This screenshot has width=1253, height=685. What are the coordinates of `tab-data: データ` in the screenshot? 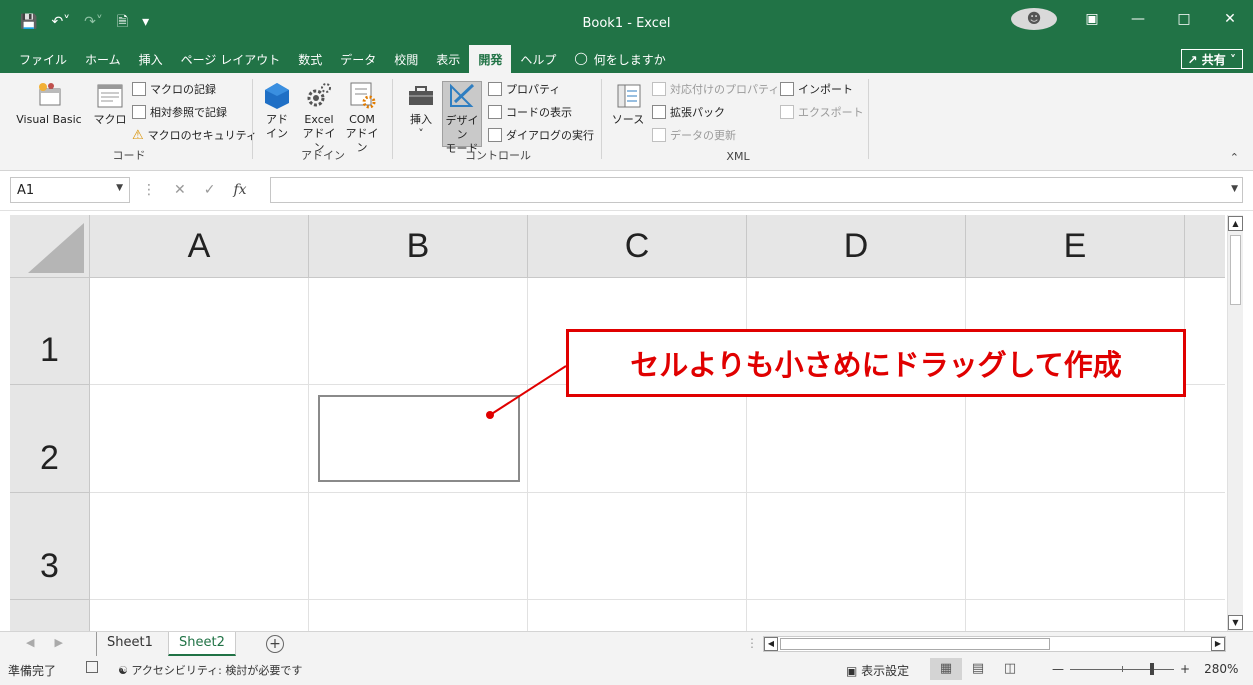 It's located at (358, 59).